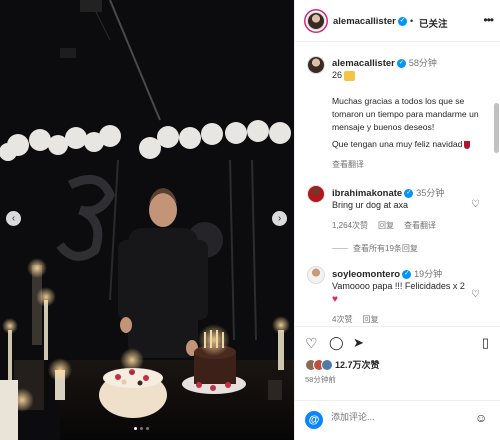 The height and width of the screenshot is (440, 500). I want to click on bookmark-save-icon: ▯, so click(485, 343).